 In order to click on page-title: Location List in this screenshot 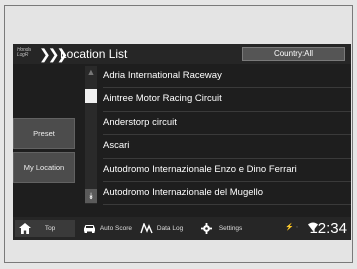, I will do `click(94, 54)`.